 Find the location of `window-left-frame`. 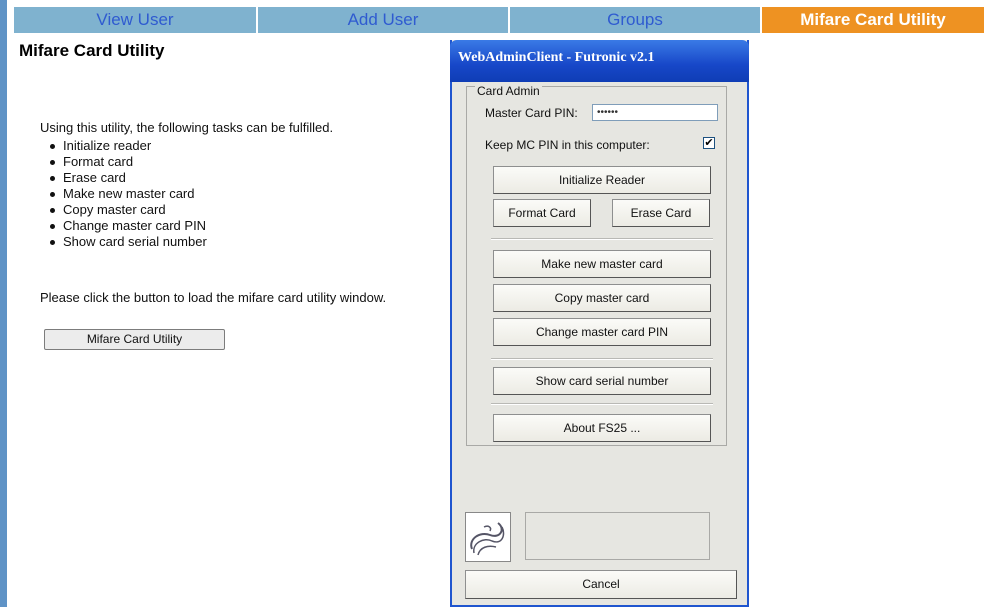

window-left-frame is located at coordinates (3, 303).